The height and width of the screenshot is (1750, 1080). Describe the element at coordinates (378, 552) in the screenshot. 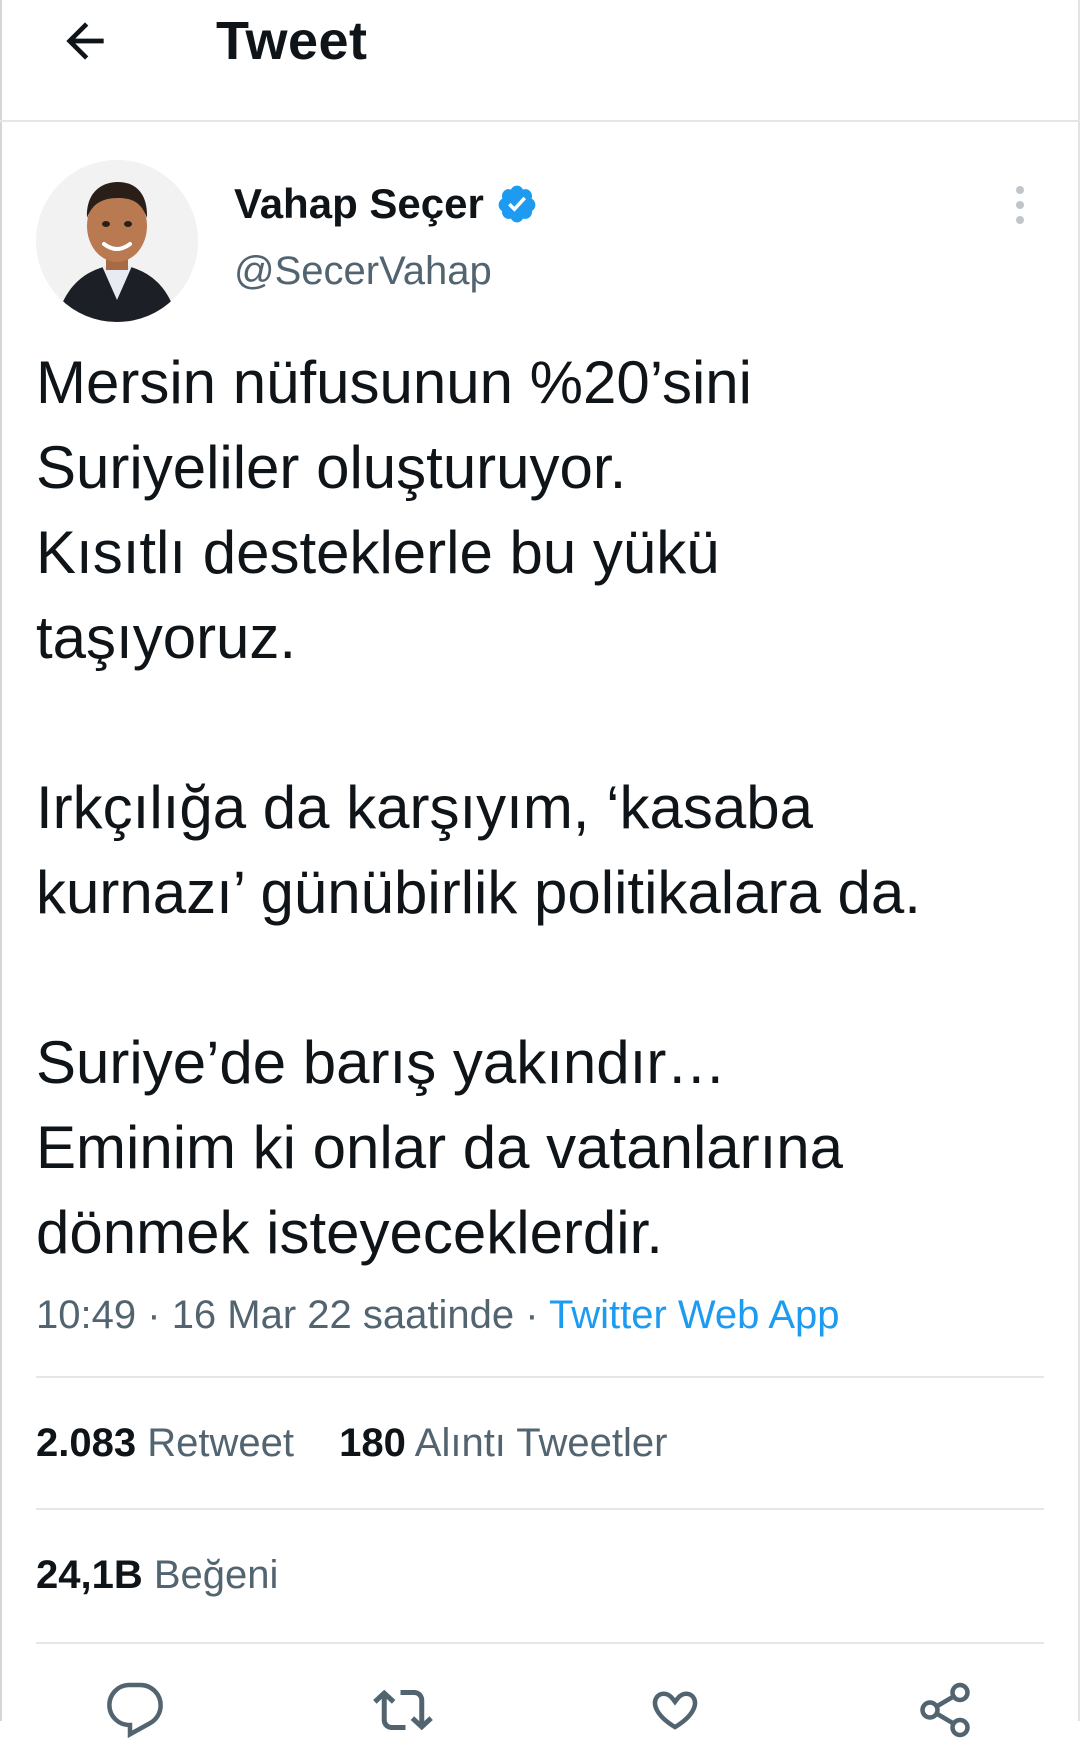

I see `tweet-line: Kısıtlı desteklerle bu yükü` at that location.